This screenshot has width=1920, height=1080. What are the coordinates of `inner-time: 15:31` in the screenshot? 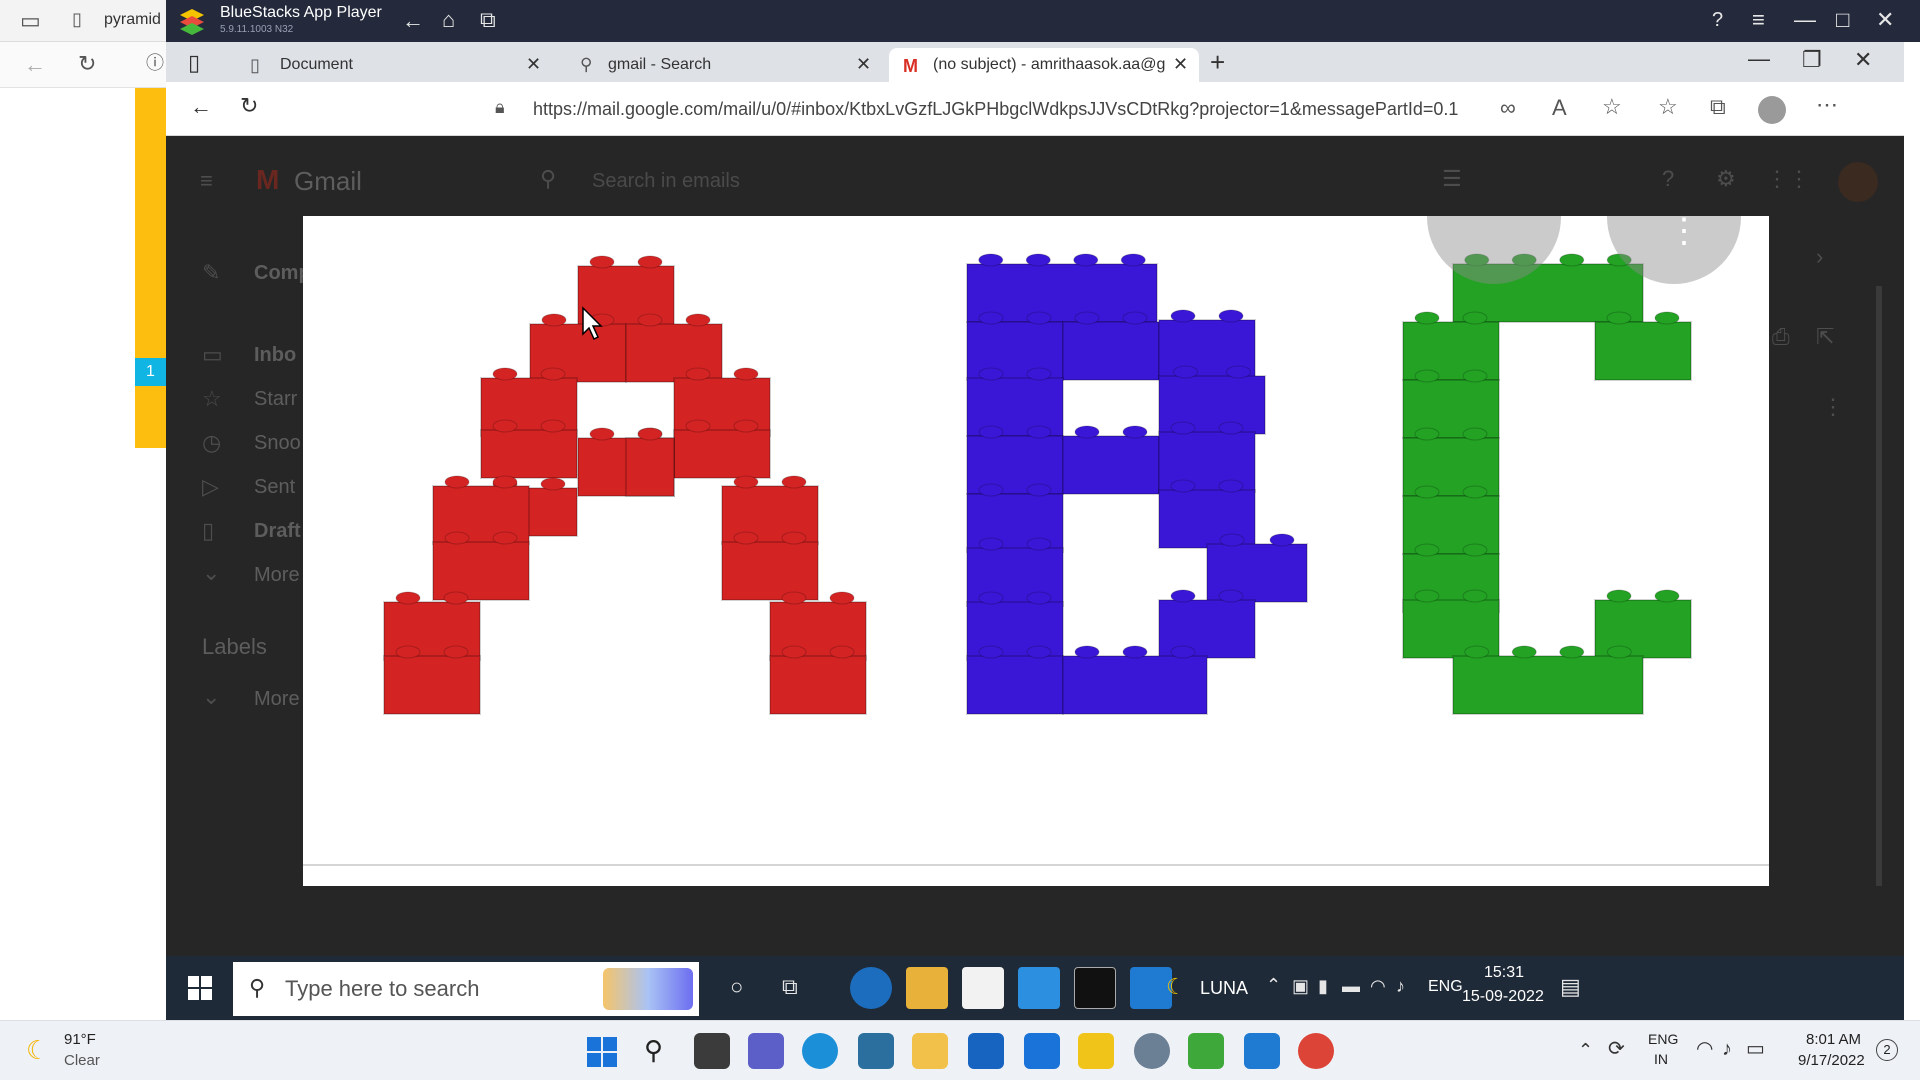 It's located at (1504, 973).